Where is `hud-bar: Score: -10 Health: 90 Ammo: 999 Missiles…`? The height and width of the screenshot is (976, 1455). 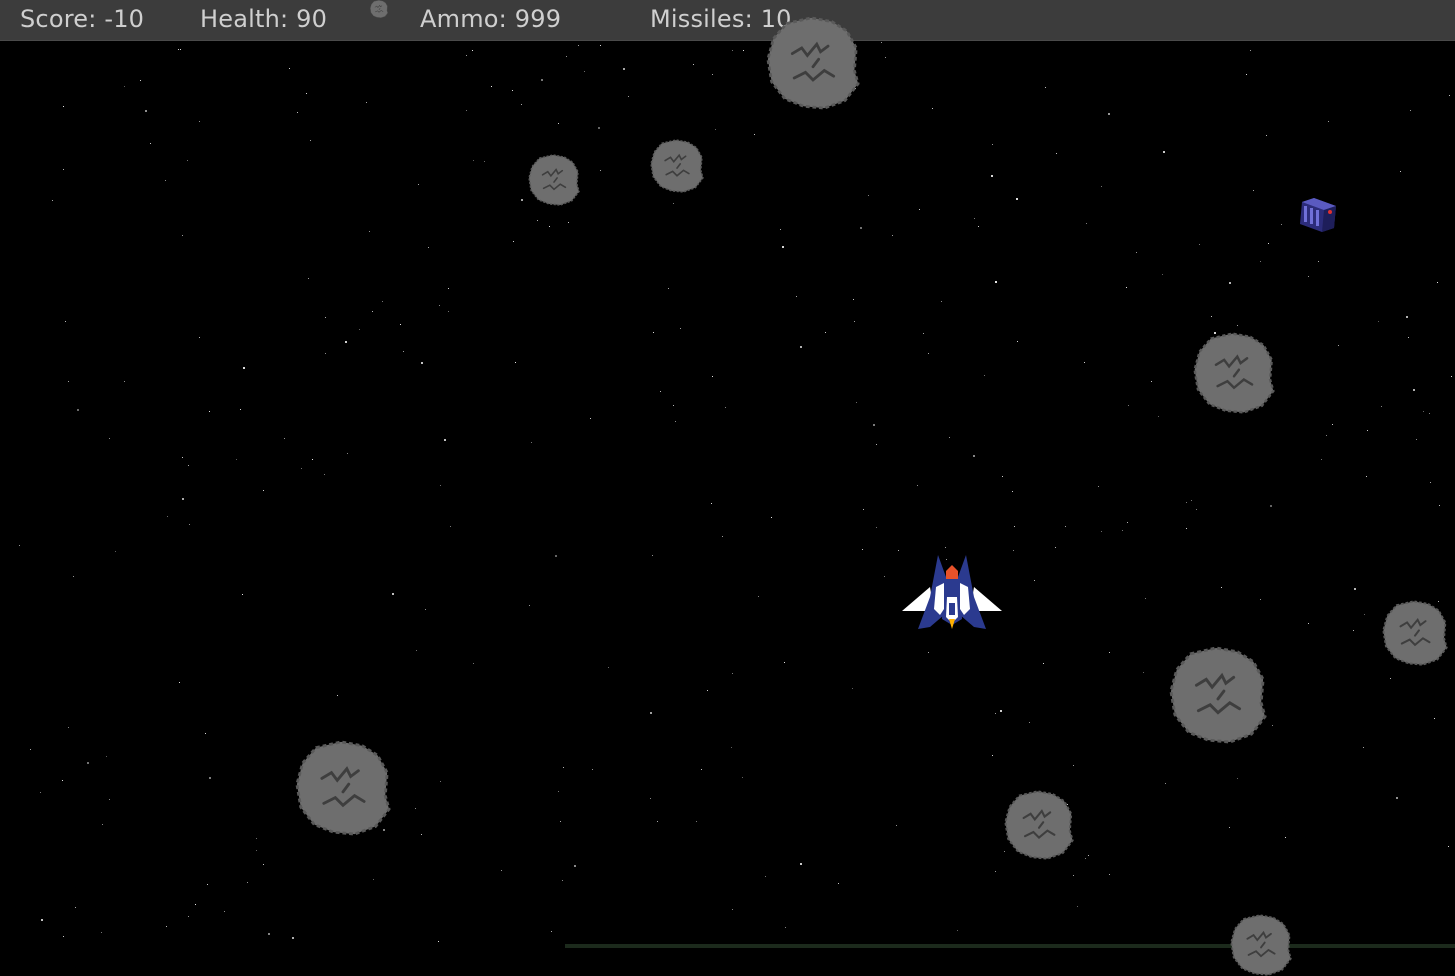
hud-bar: Score: -10 Health: 90 Ammo: 999 Missiles… is located at coordinates (727, 20).